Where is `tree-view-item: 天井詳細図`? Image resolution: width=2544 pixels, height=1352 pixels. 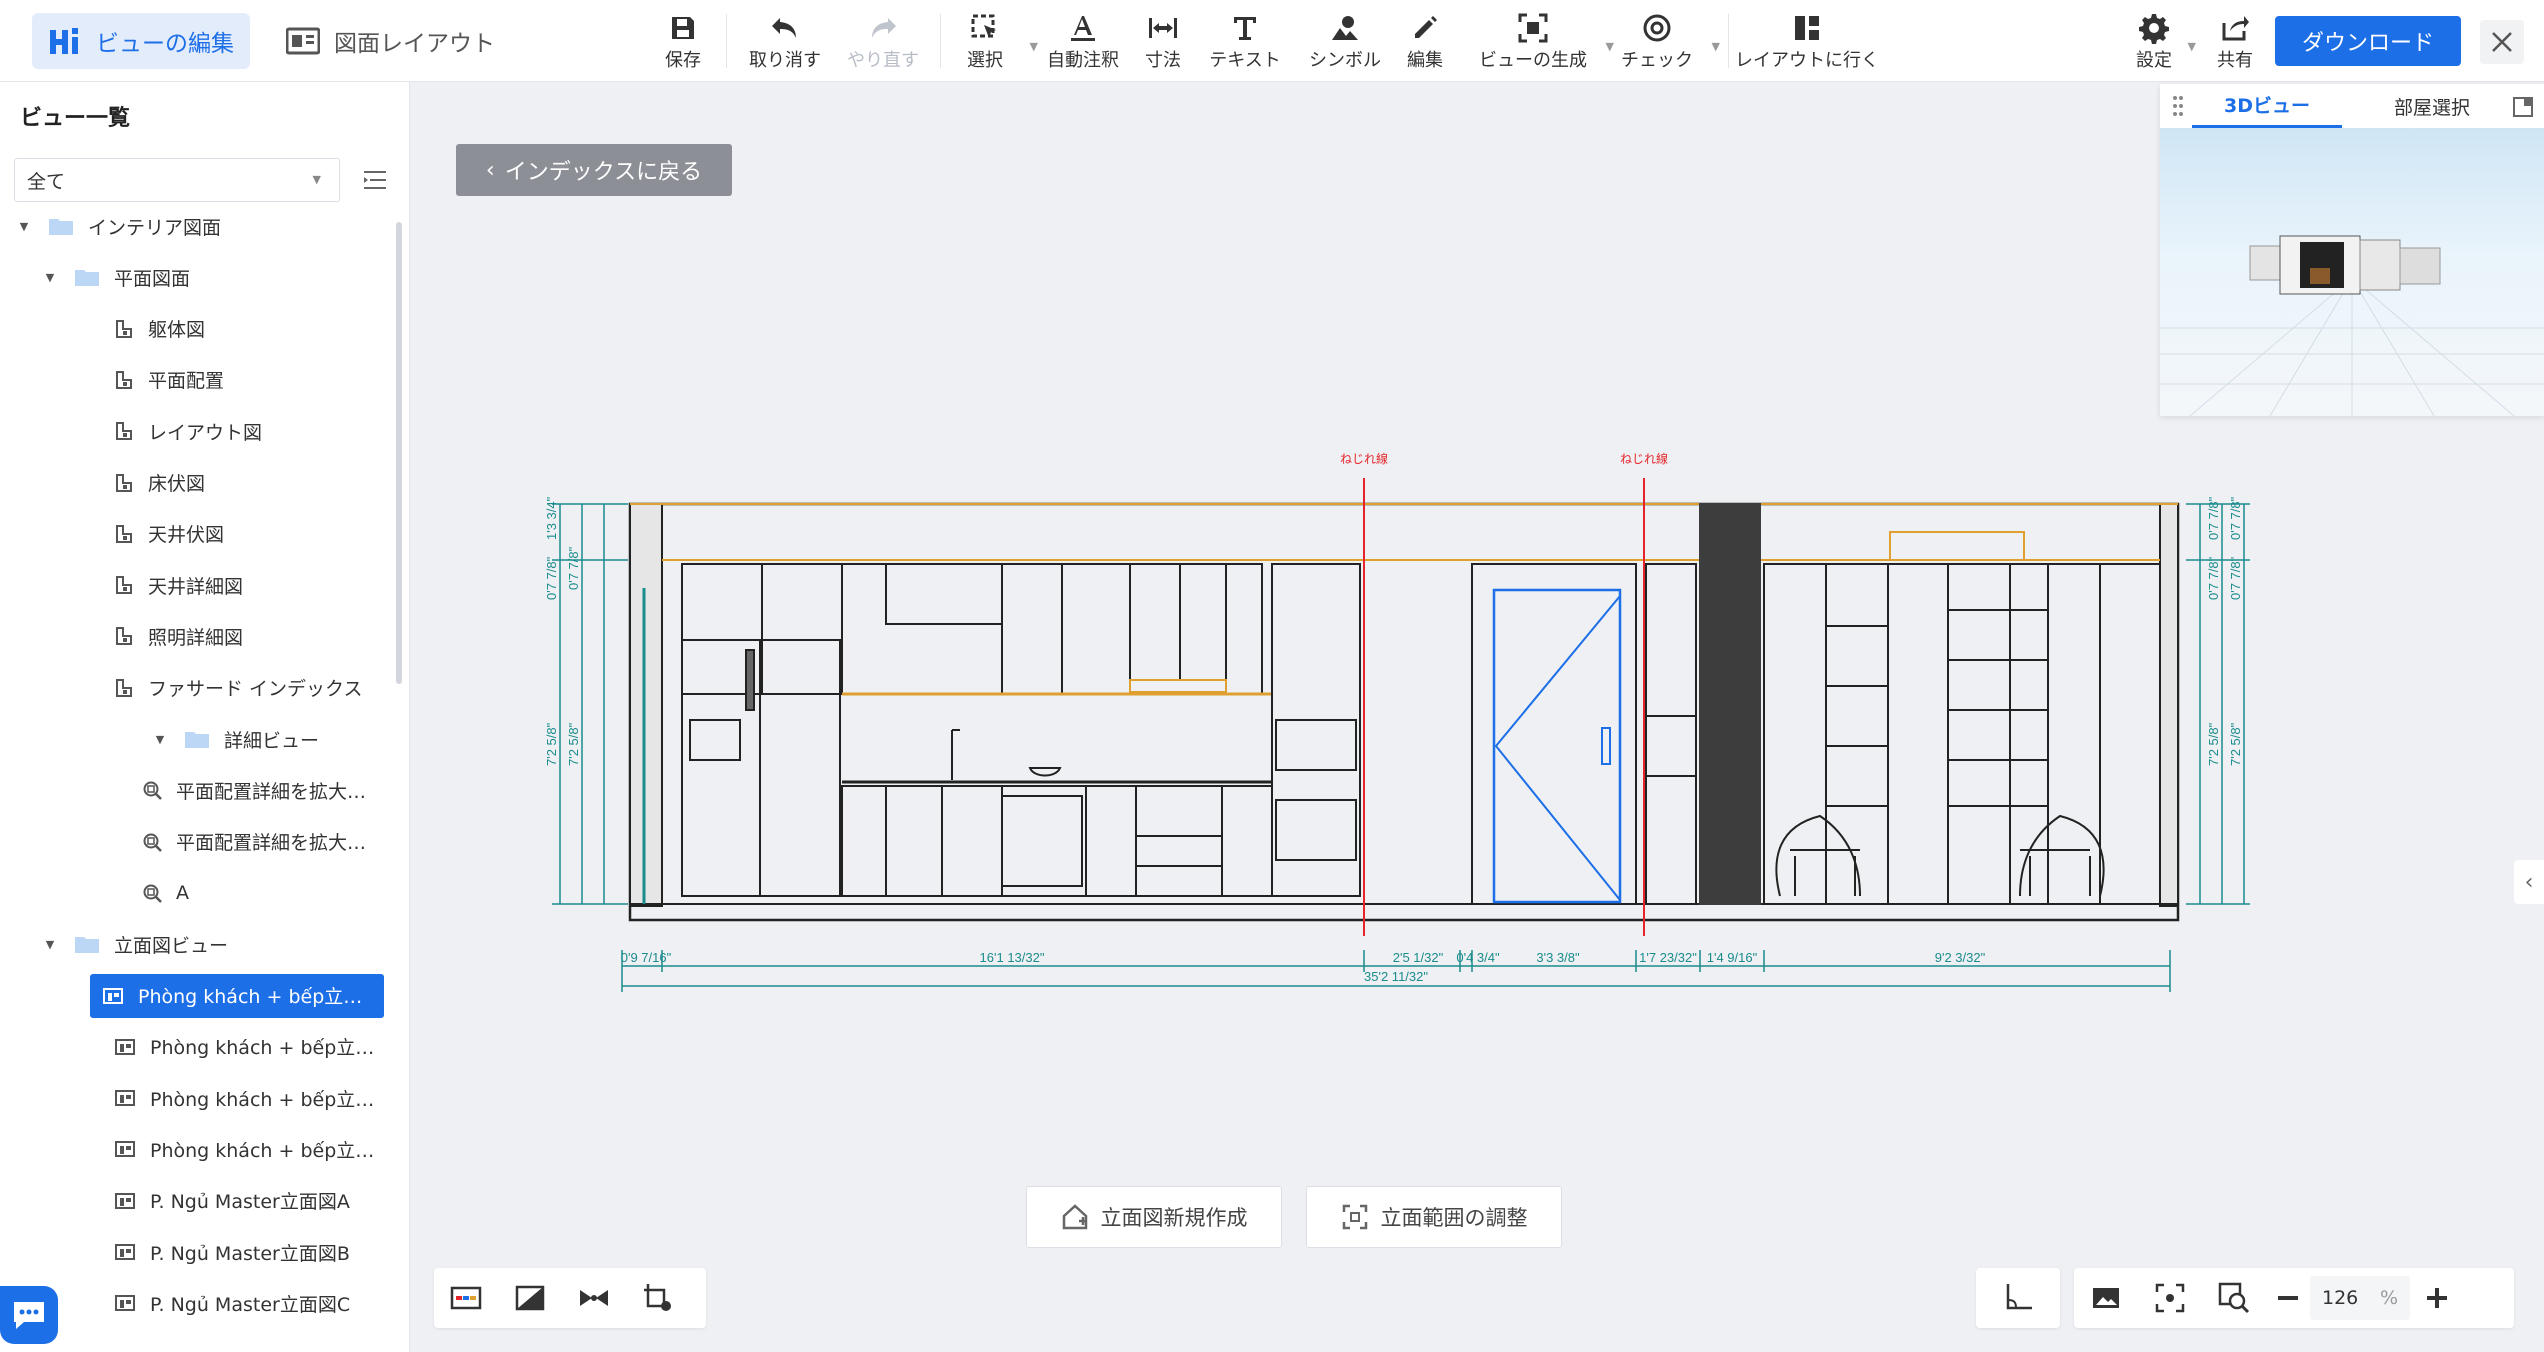
tree-view-item: 天井詳細図 is located at coordinates (275, 585).